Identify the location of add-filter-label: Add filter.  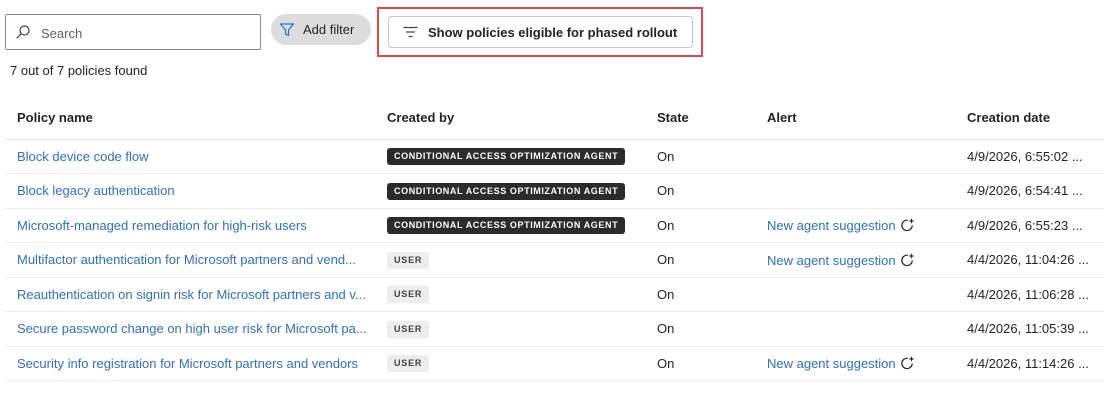
(329, 29).